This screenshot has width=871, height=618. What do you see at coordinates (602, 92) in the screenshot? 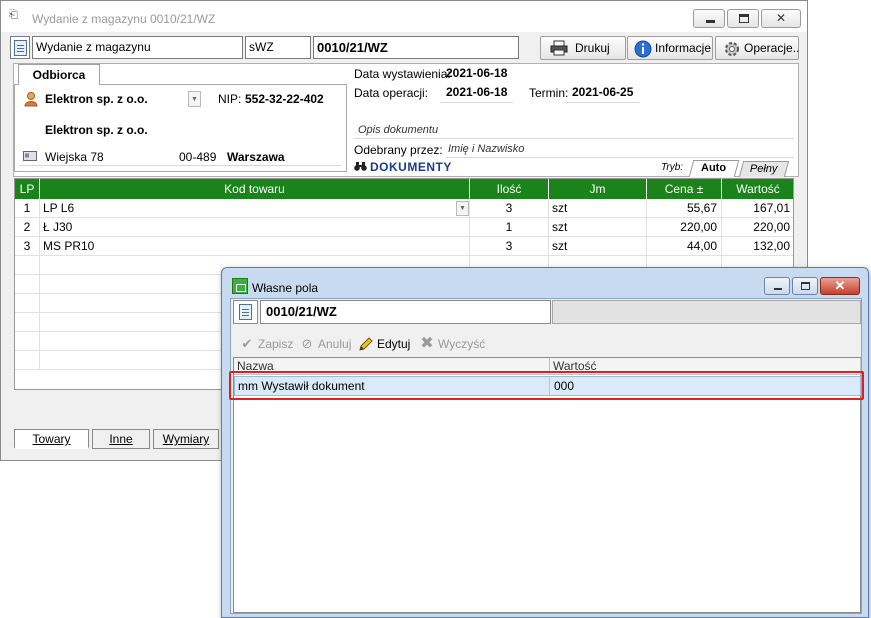
I see `term-date: 2021-06-25` at bounding box center [602, 92].